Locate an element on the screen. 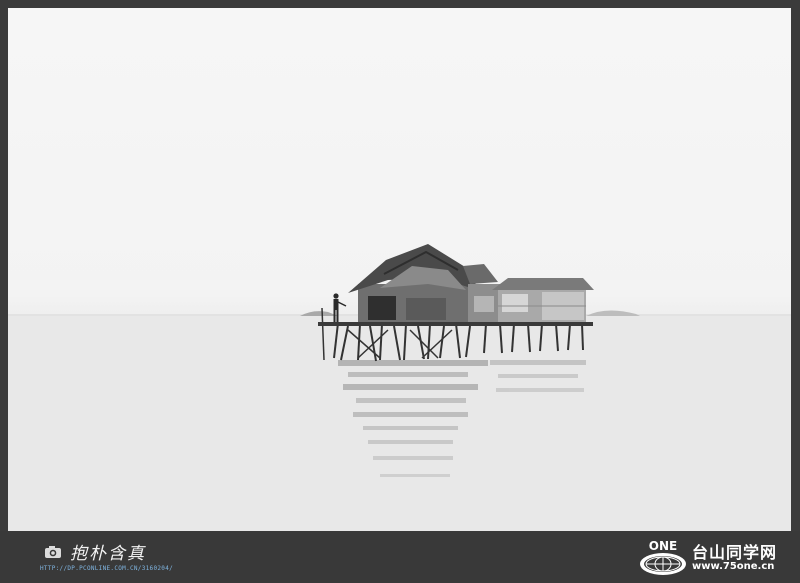 This screenshot has width=800, height=583. thatched-hut is located at coordinates (425, 283).